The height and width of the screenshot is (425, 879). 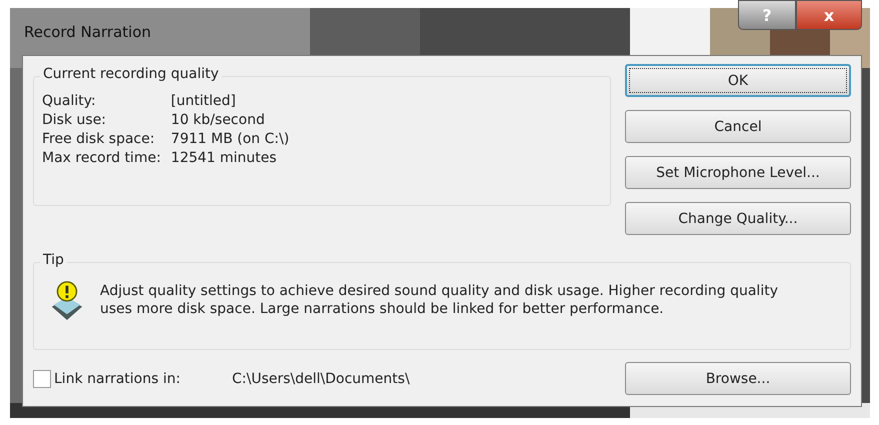 What do you see at coordinates (101, 158) in the screenshot?
I see `field-label: Max record time:` at bounding box center [101, 158].